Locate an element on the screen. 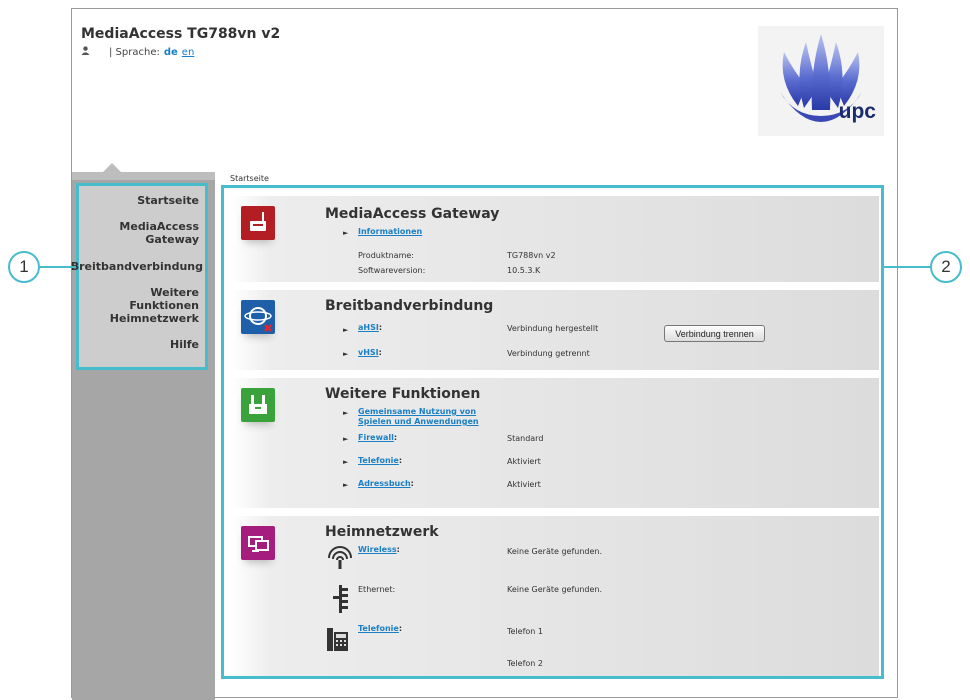 The width and height of the screenshot is (970, 700). sidebar-item-weitere-funktionen: Weitere Funktionen is located at coordinates (139, 299).